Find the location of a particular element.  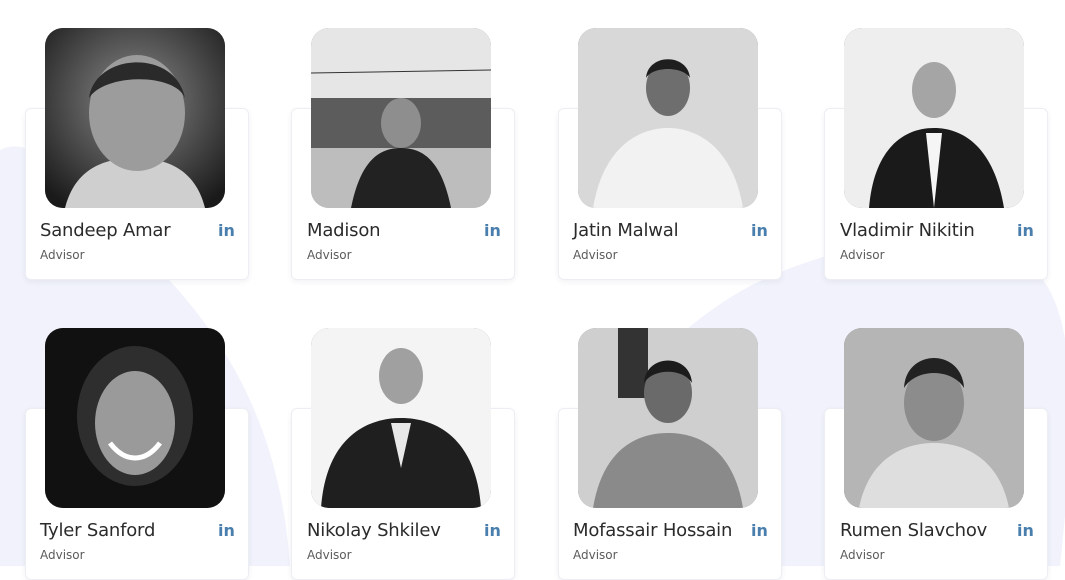

member-name: Mofassair Hossain is located at coordinates (653, 530).